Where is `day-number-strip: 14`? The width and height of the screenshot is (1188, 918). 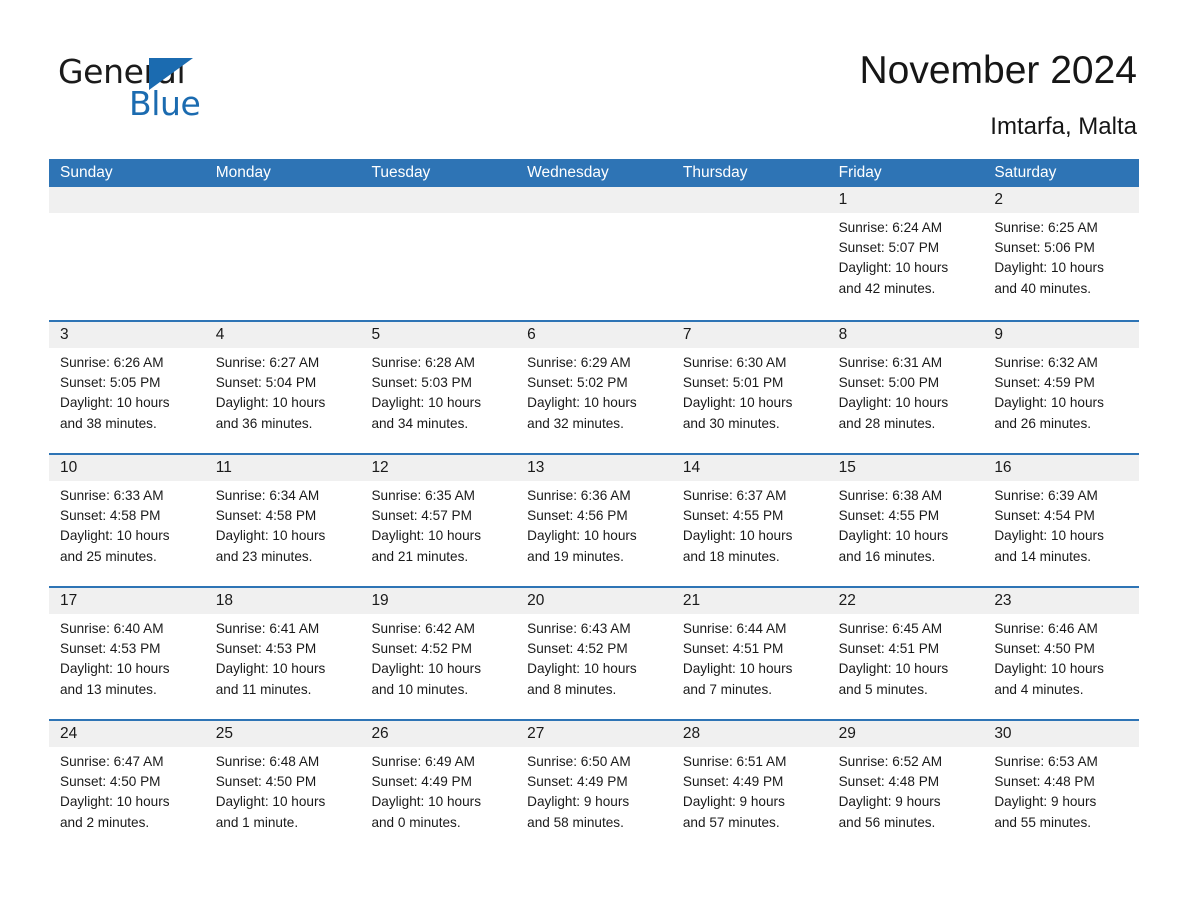 day-number-strip: 14 is located at coordinates (749, 468).